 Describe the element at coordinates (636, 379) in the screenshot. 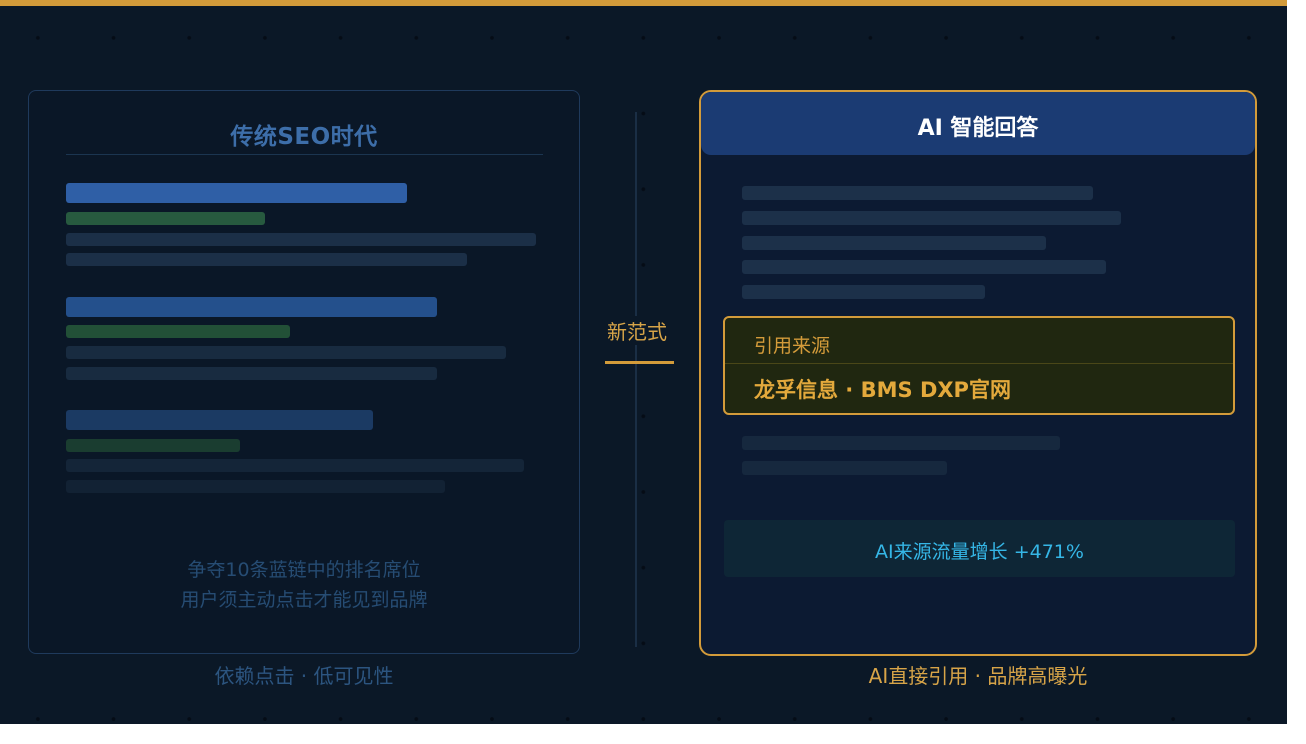

I see `center-divider-line` at that location.